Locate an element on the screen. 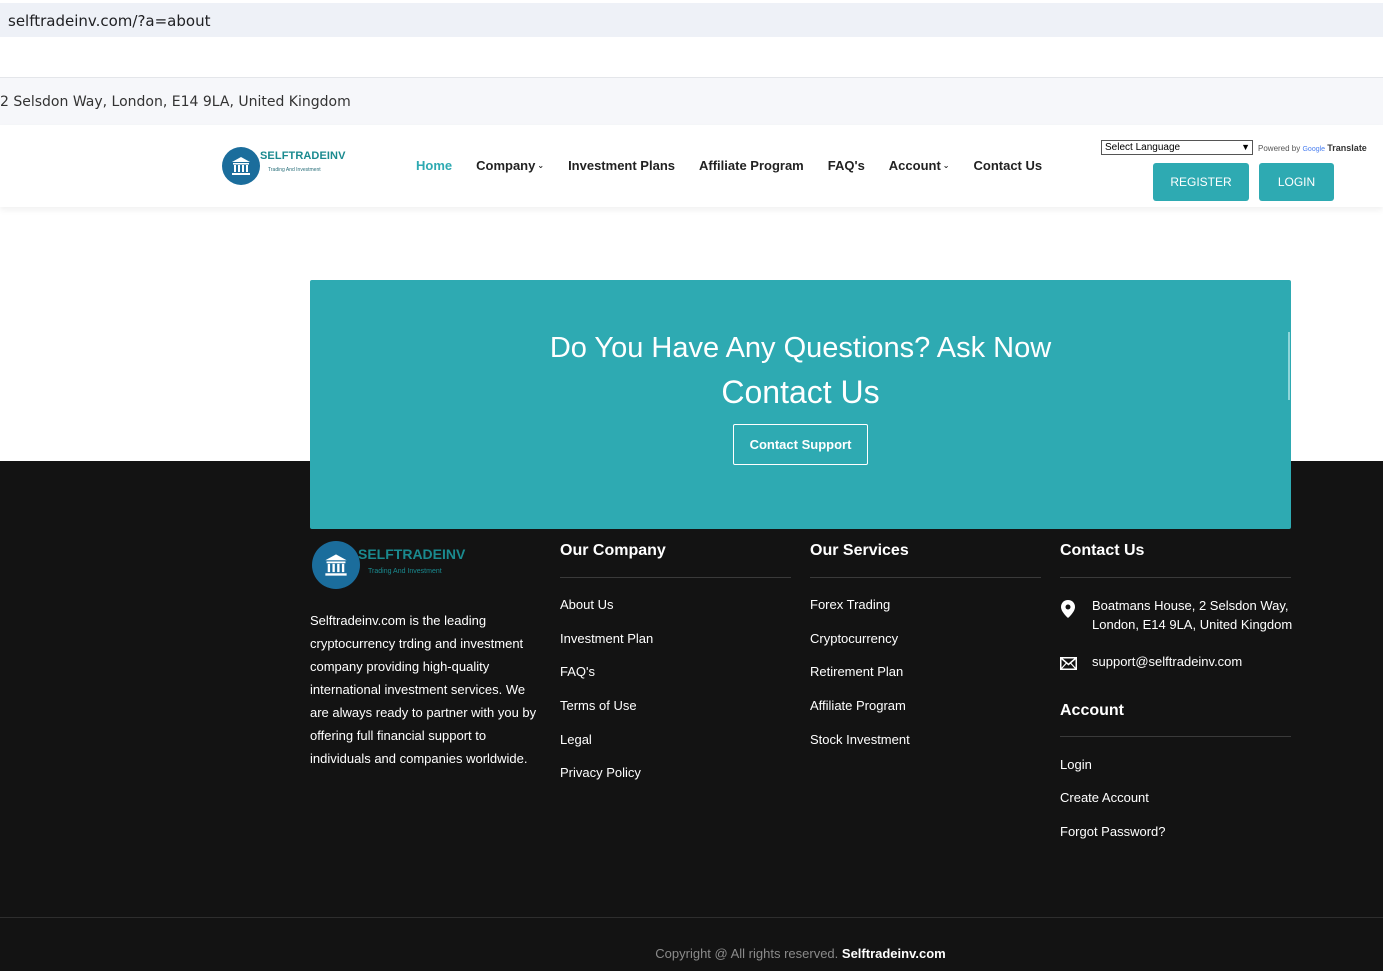 The height and width of the screenshot is (971, 1383). footer-link-stock: Stock Investment is located at coordinates (860, 739).